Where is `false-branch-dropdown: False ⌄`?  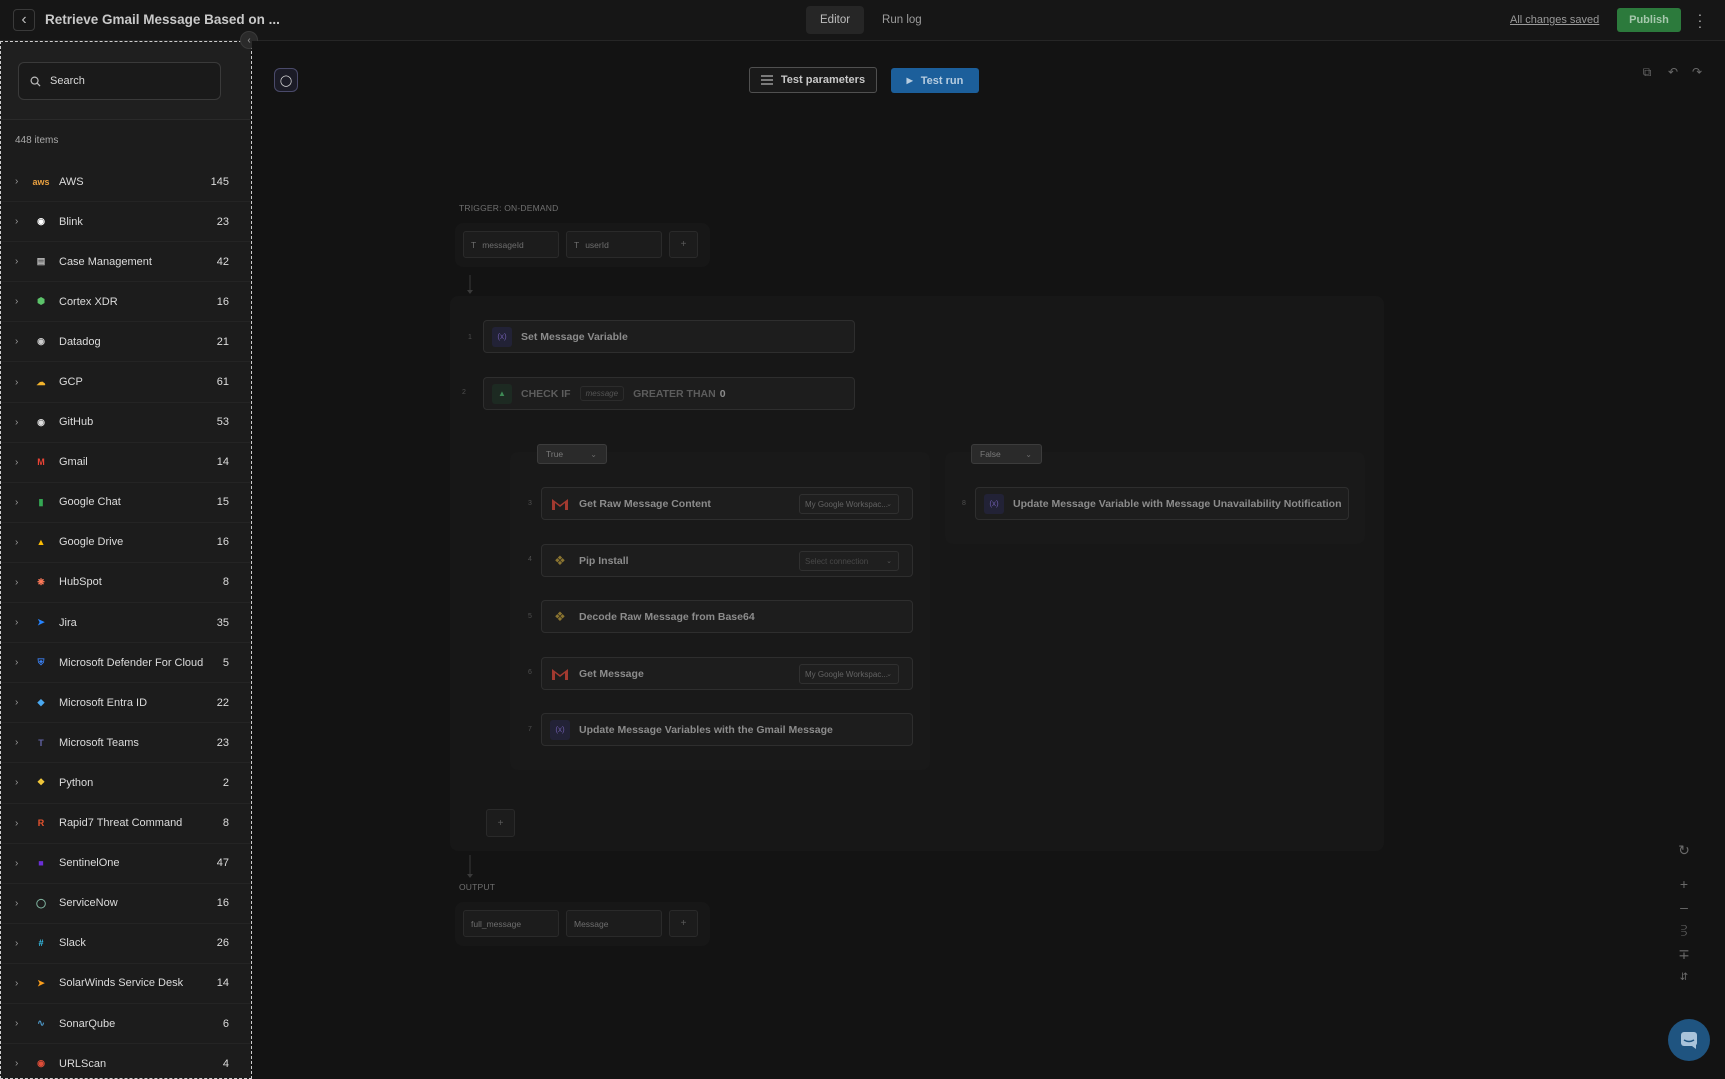 false-branch-dropdown: False ⌄ is located at coordinates (1006, 454).